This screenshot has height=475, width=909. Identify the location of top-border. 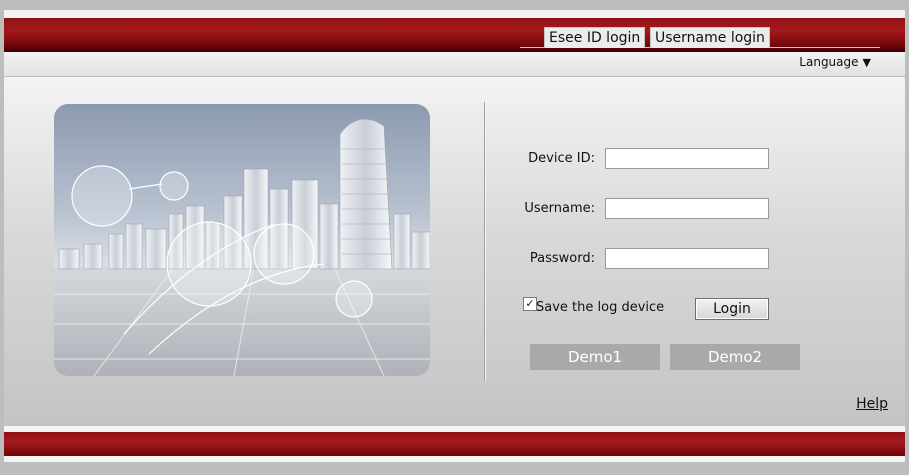
(454, 5).